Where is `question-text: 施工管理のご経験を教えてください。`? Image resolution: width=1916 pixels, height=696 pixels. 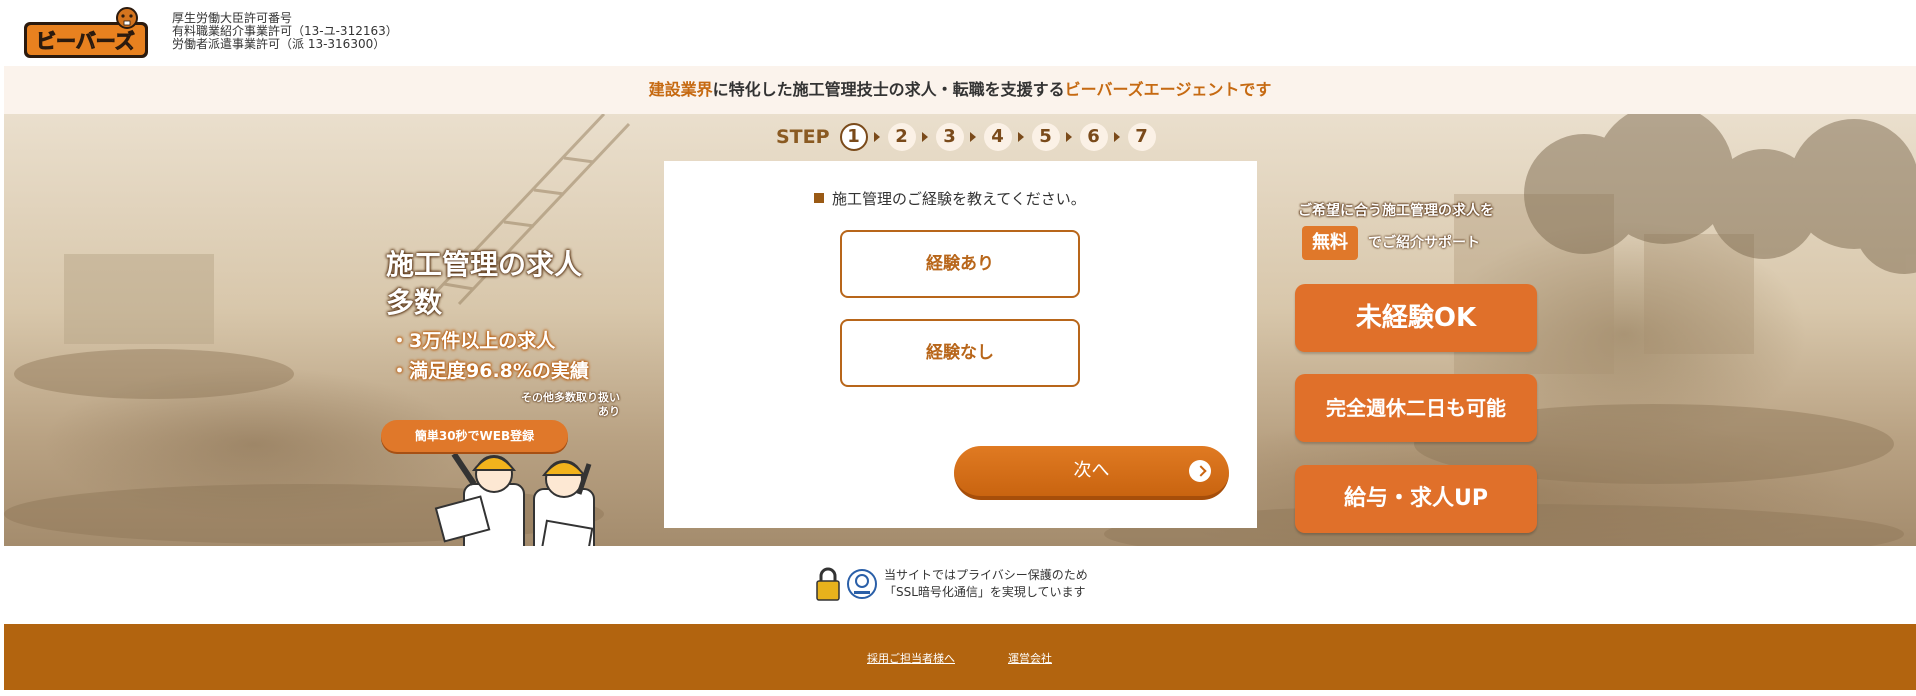 question-text: 施工管理のご経験を教えてください。 is located at coordinates (950, 198).